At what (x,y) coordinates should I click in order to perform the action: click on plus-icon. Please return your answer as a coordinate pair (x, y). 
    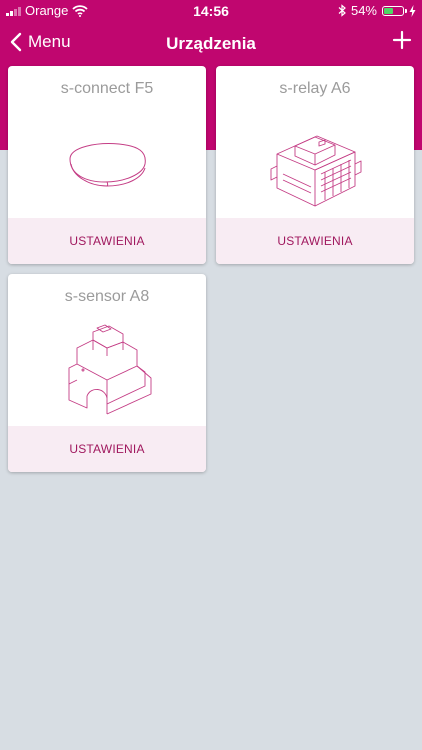
    Looking at the image, I should click on (402, 40).